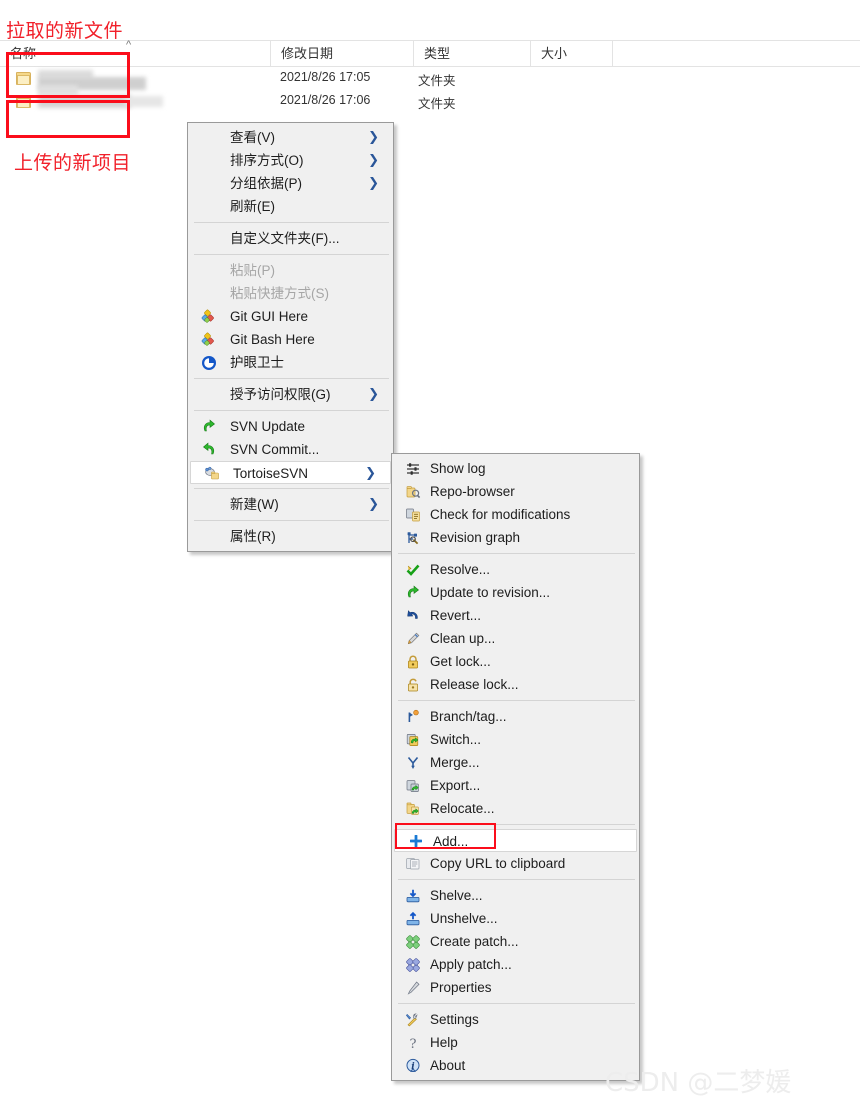  I want to click on export-icon, so click(412, 785).